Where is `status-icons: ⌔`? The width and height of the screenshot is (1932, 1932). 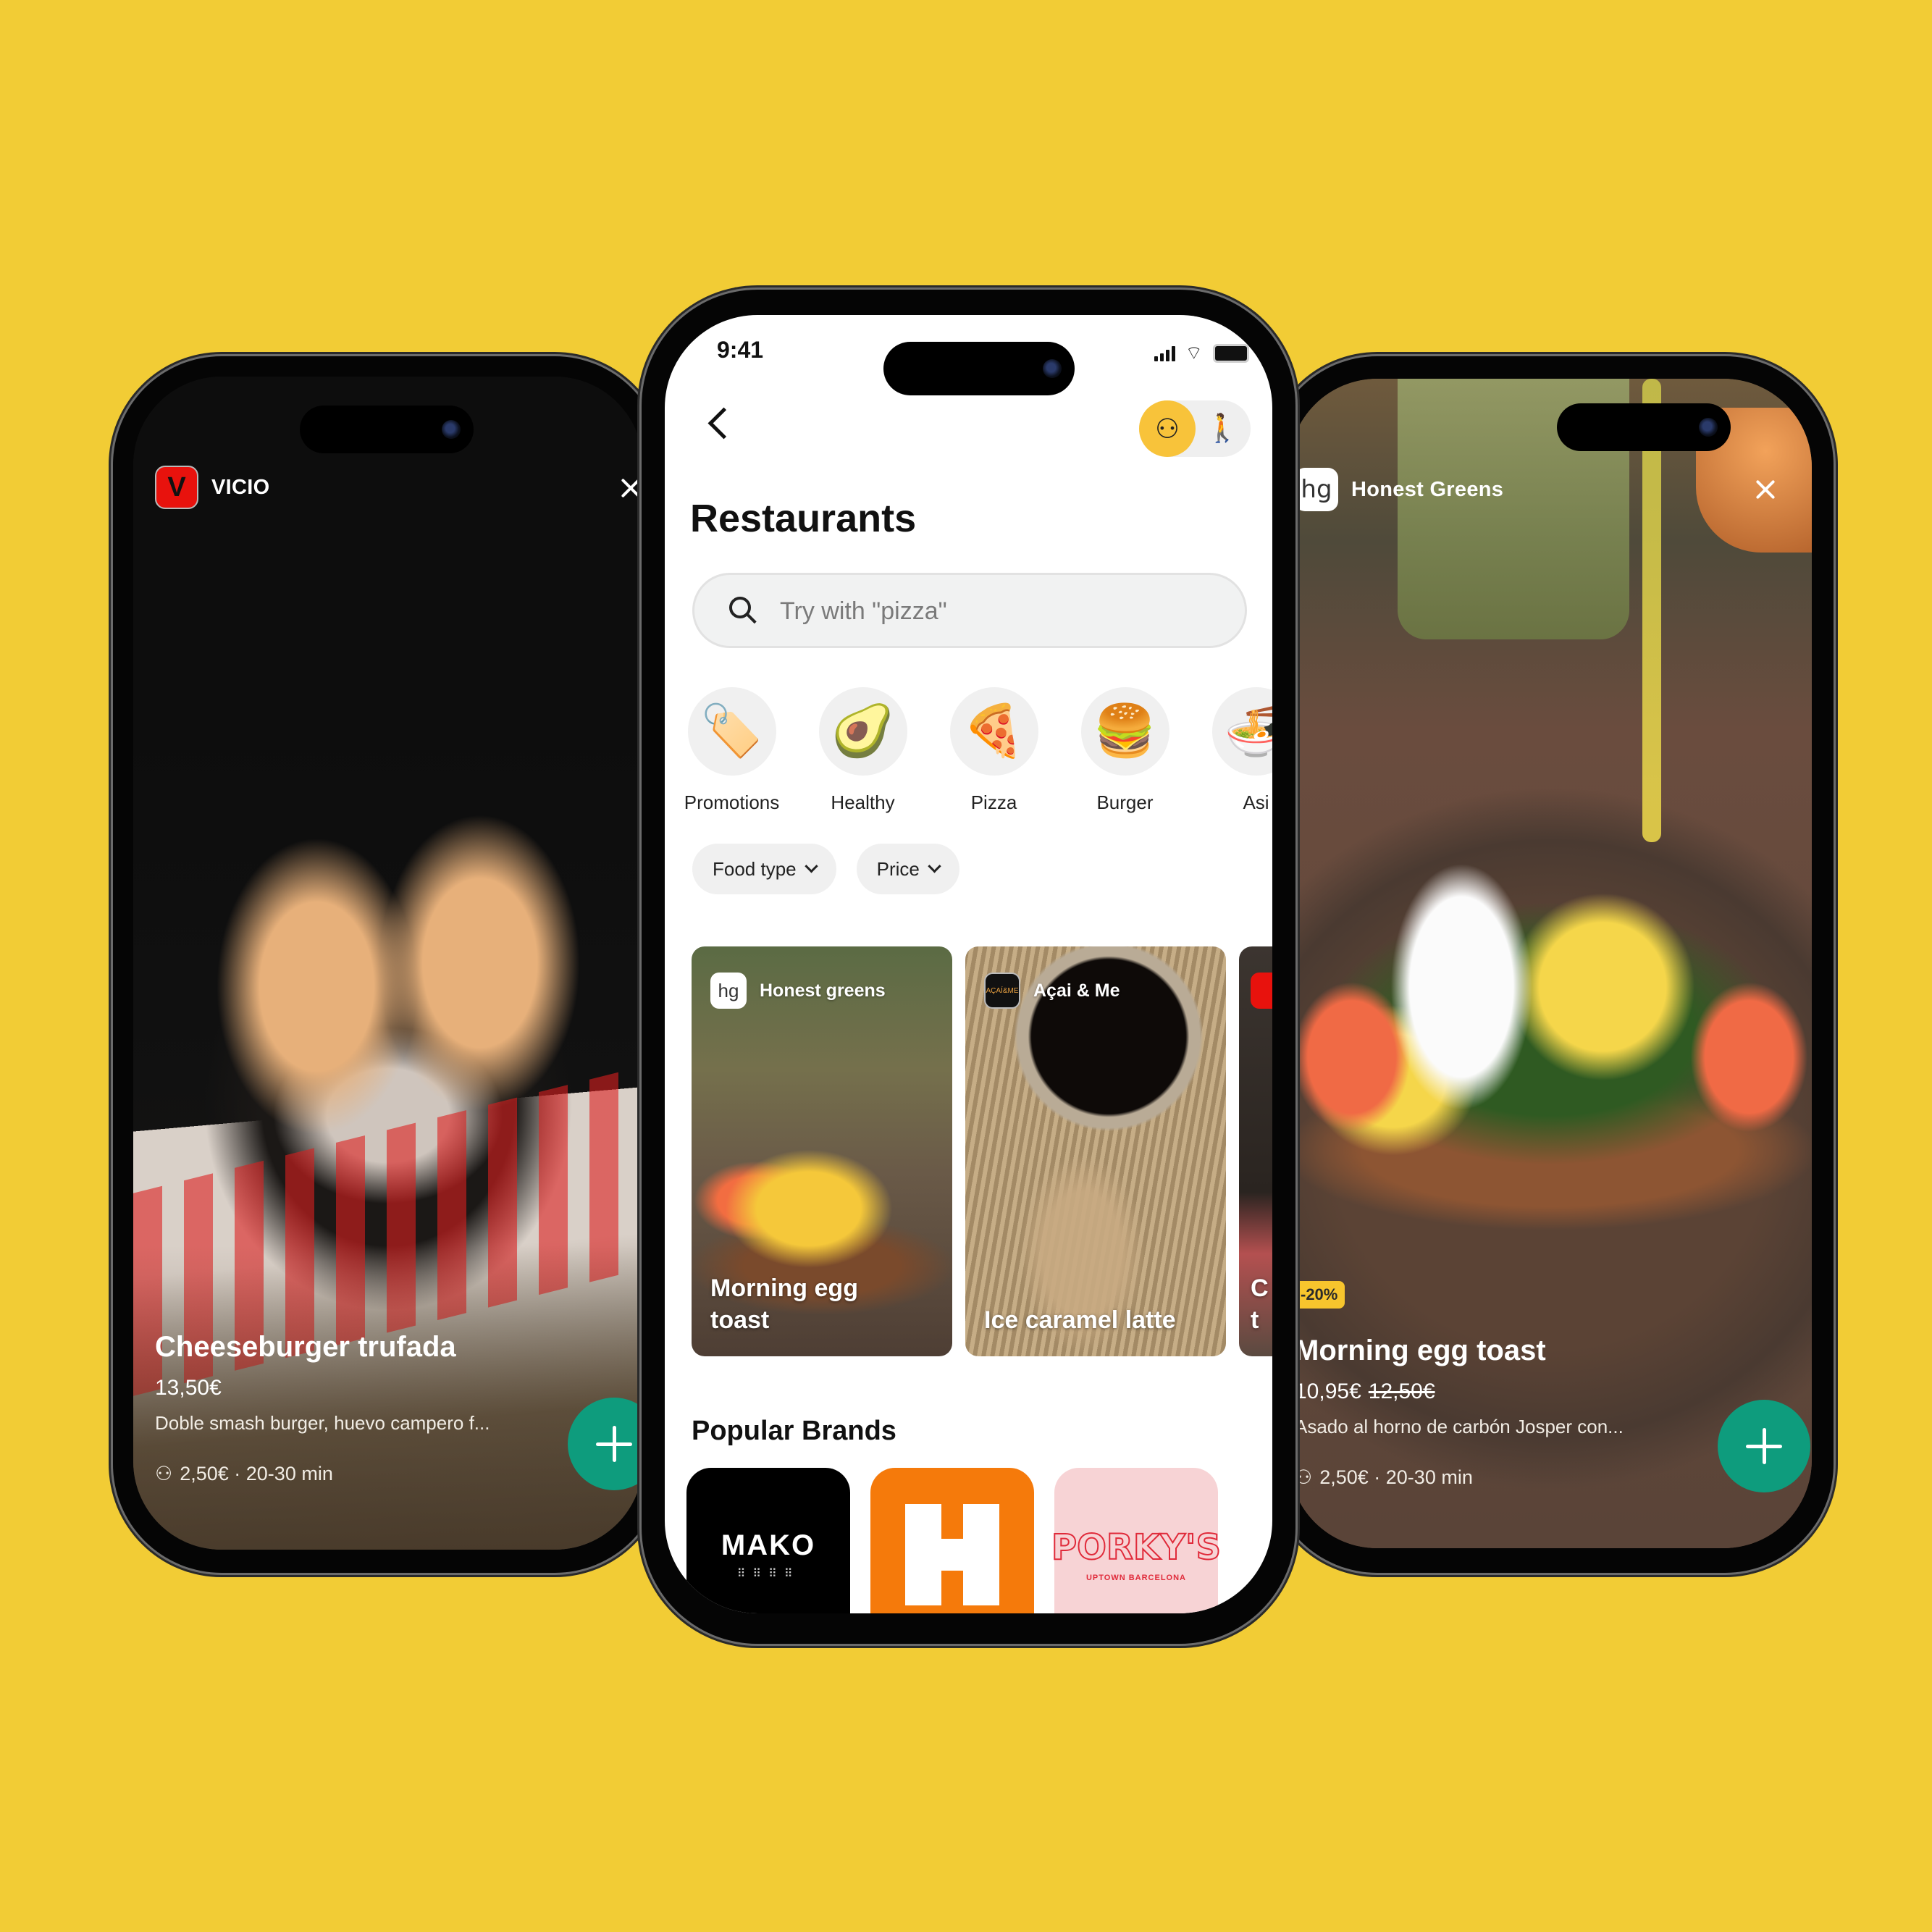 status-icons: ⌔ is located at coordinates (1201, 353).